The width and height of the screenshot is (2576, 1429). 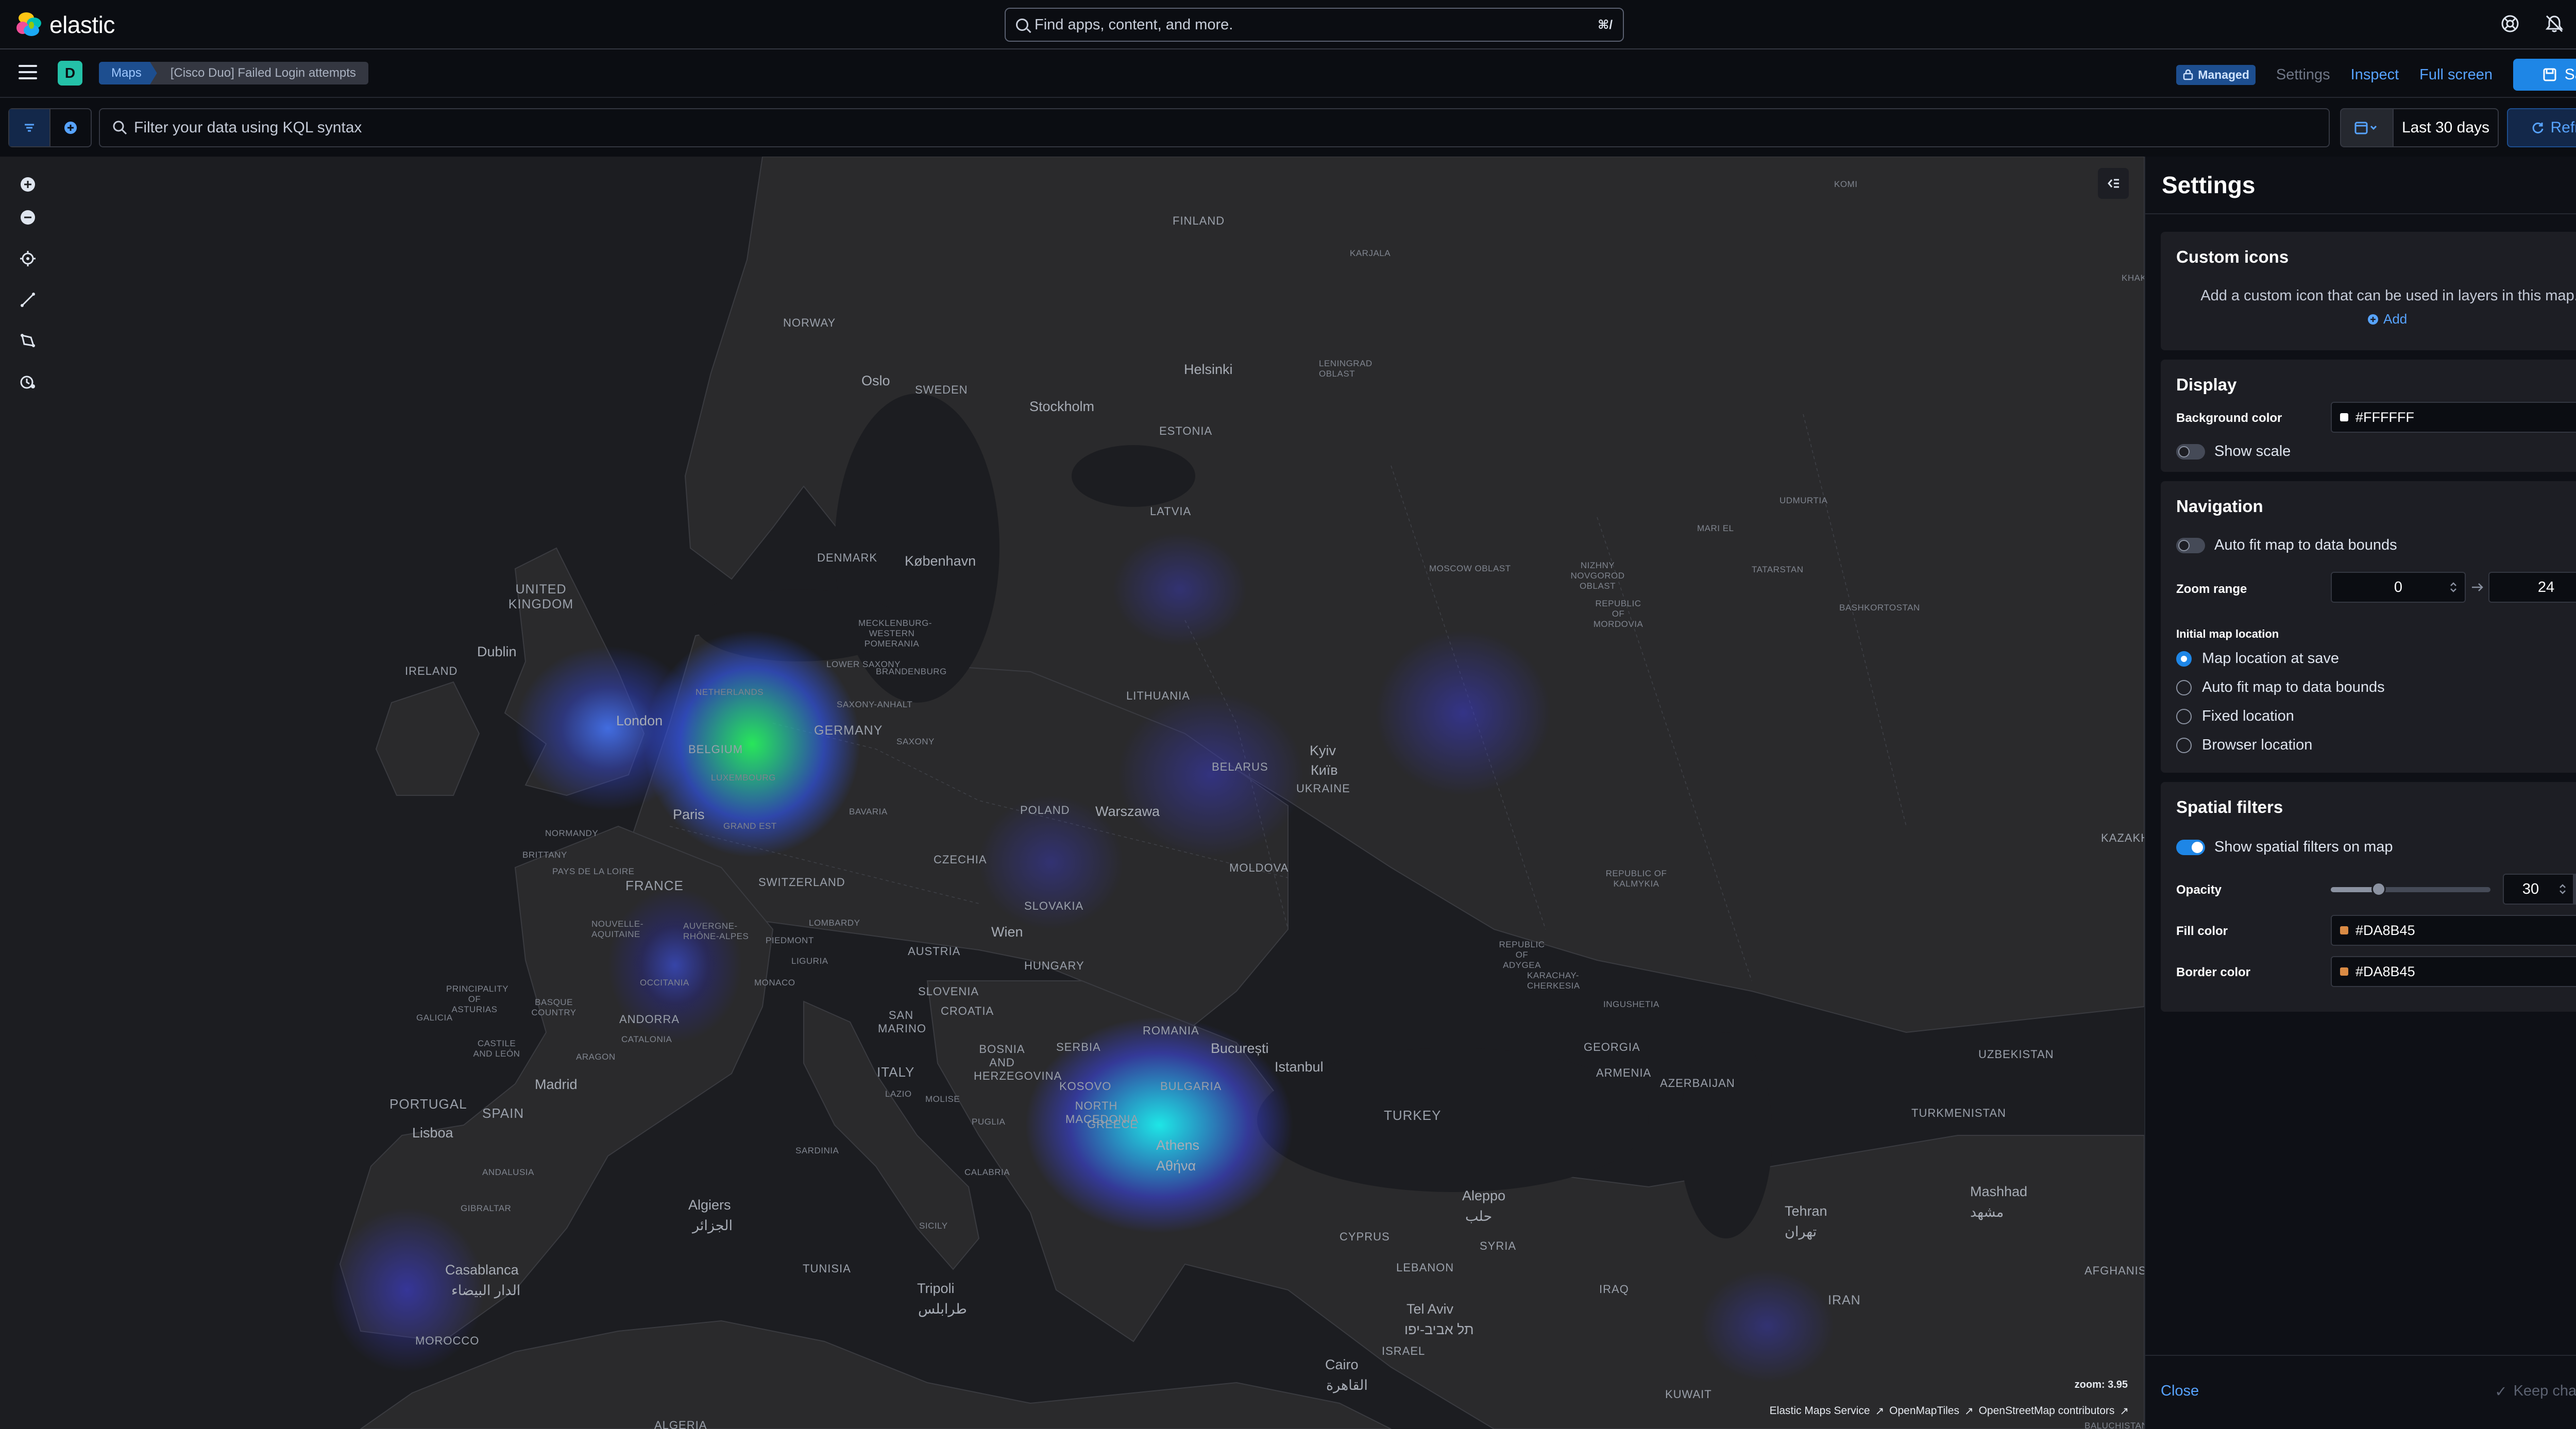 I want to click on map-label-mecklenburg: MECKLENBURG-WESTERN POMERANIA, so click(x=895, y=633).